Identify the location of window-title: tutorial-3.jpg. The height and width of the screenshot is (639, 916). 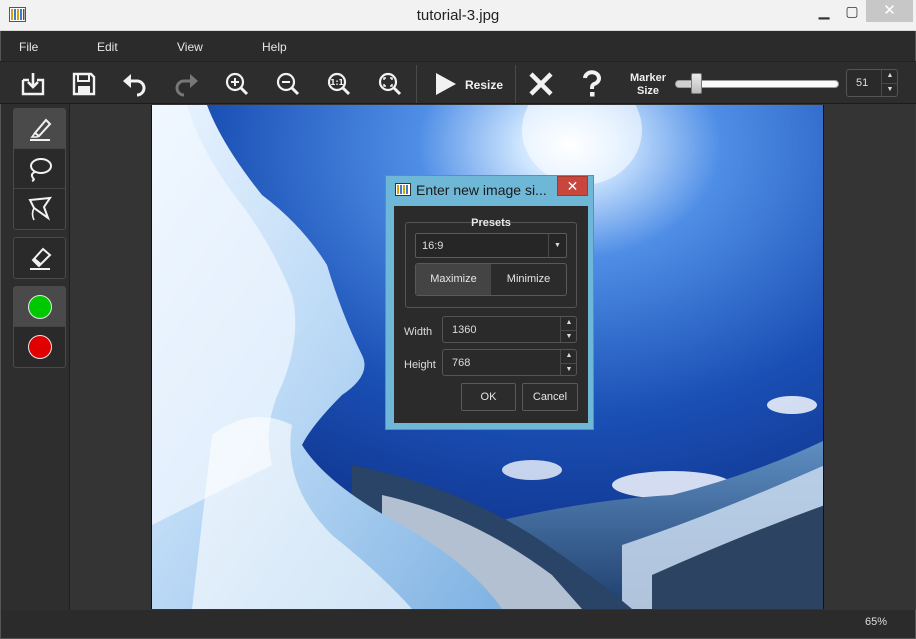
(458, 15).